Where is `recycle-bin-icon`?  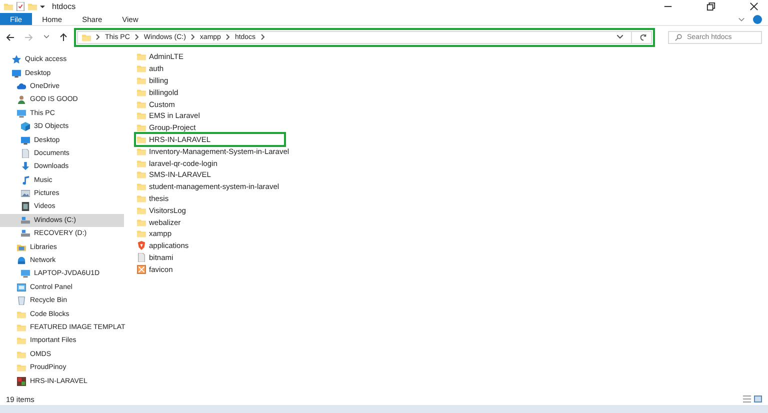 recycle-bin-icon is located at coordinates (21, 301).